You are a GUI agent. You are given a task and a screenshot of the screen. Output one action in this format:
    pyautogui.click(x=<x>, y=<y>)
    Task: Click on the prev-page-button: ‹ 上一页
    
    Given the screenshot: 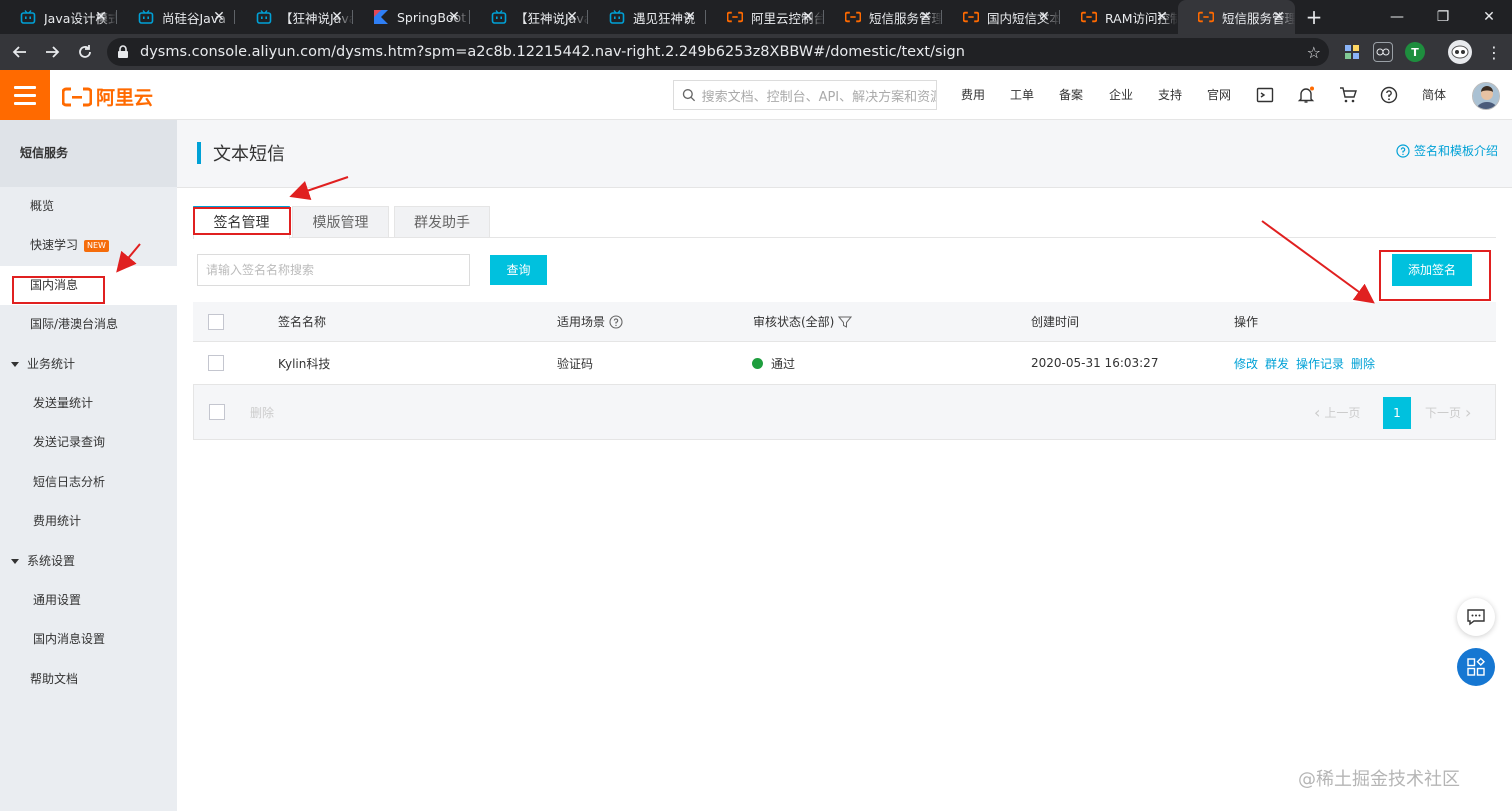 What is the action you would take?
    pyautogui.click(x=1337, y=412)
    